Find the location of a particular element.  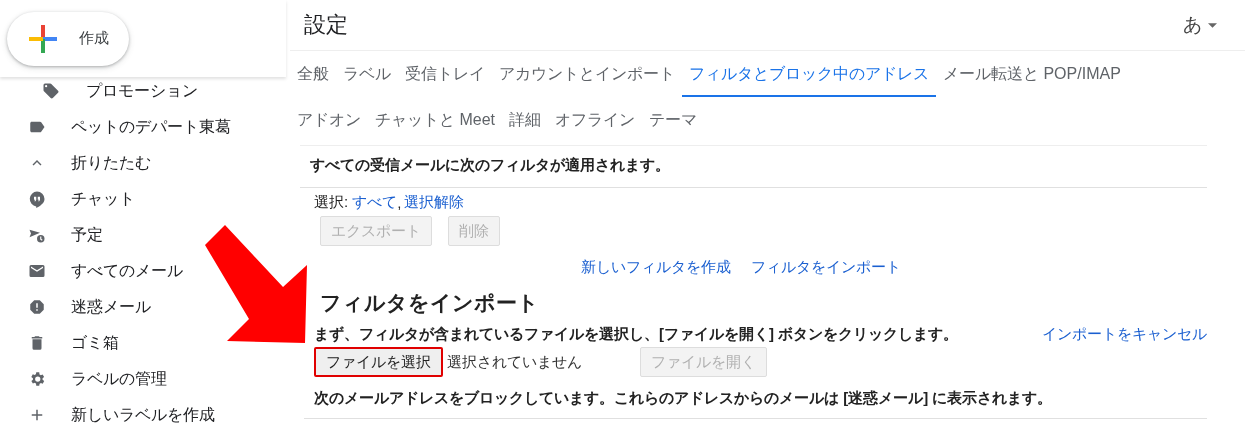

settings-tab: フィルタとブロック中のアドレス is located at coordinates (809, 74).